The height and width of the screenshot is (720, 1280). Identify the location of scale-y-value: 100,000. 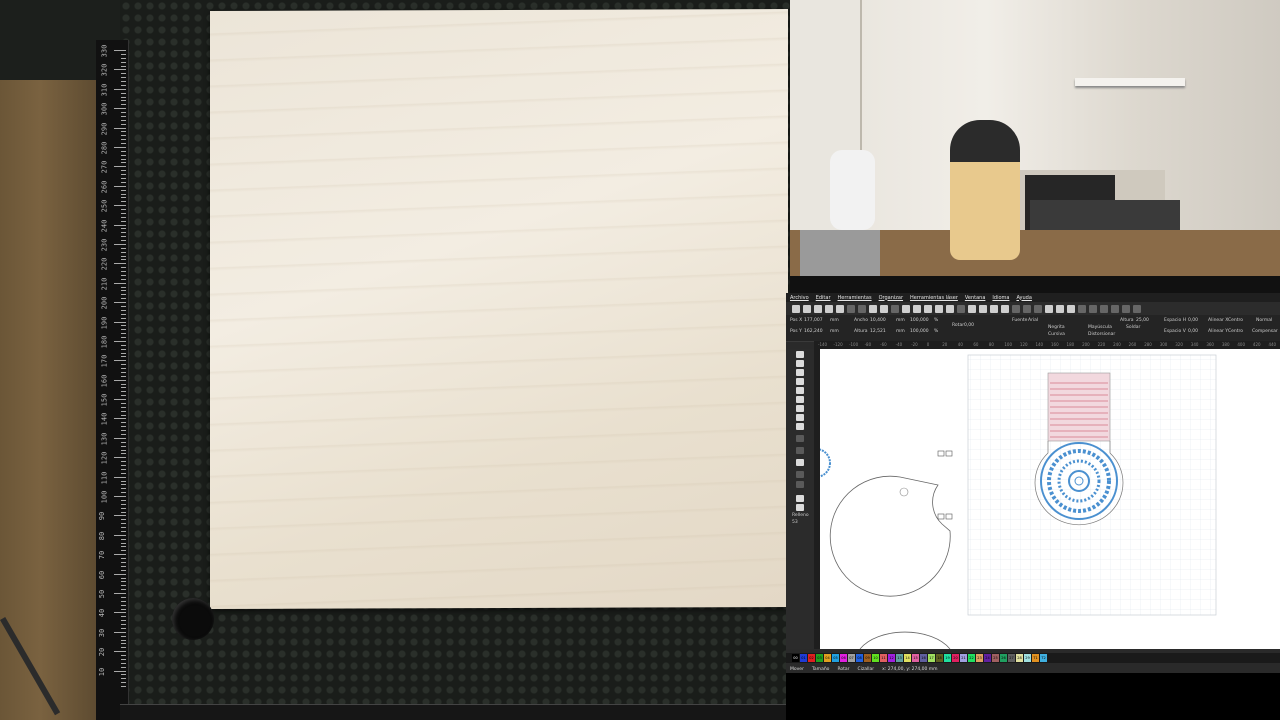
(919, 331).